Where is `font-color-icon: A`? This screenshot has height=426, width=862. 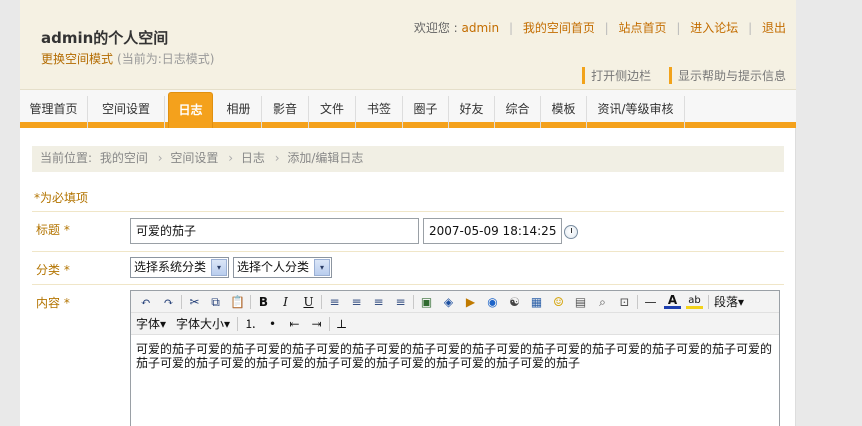 font-color-icon: A is located at coordinates (672, 301).